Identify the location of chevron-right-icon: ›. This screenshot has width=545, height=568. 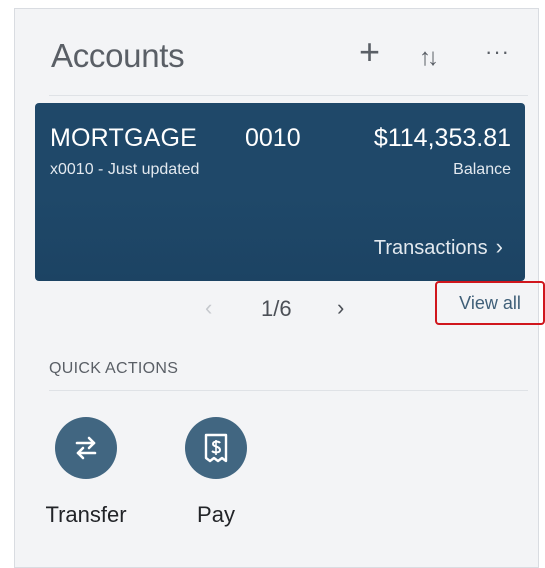
(499, 246).